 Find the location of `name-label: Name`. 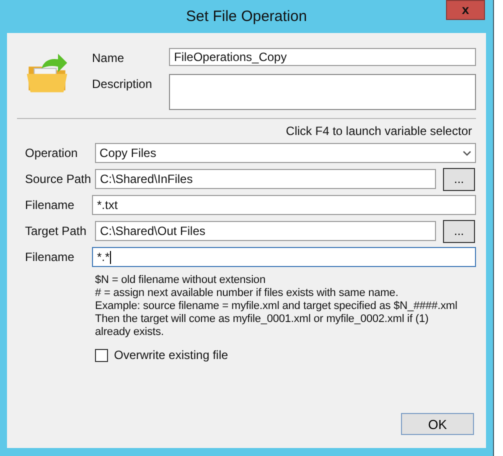

name-label: Name is located at coordinates (109, 57).